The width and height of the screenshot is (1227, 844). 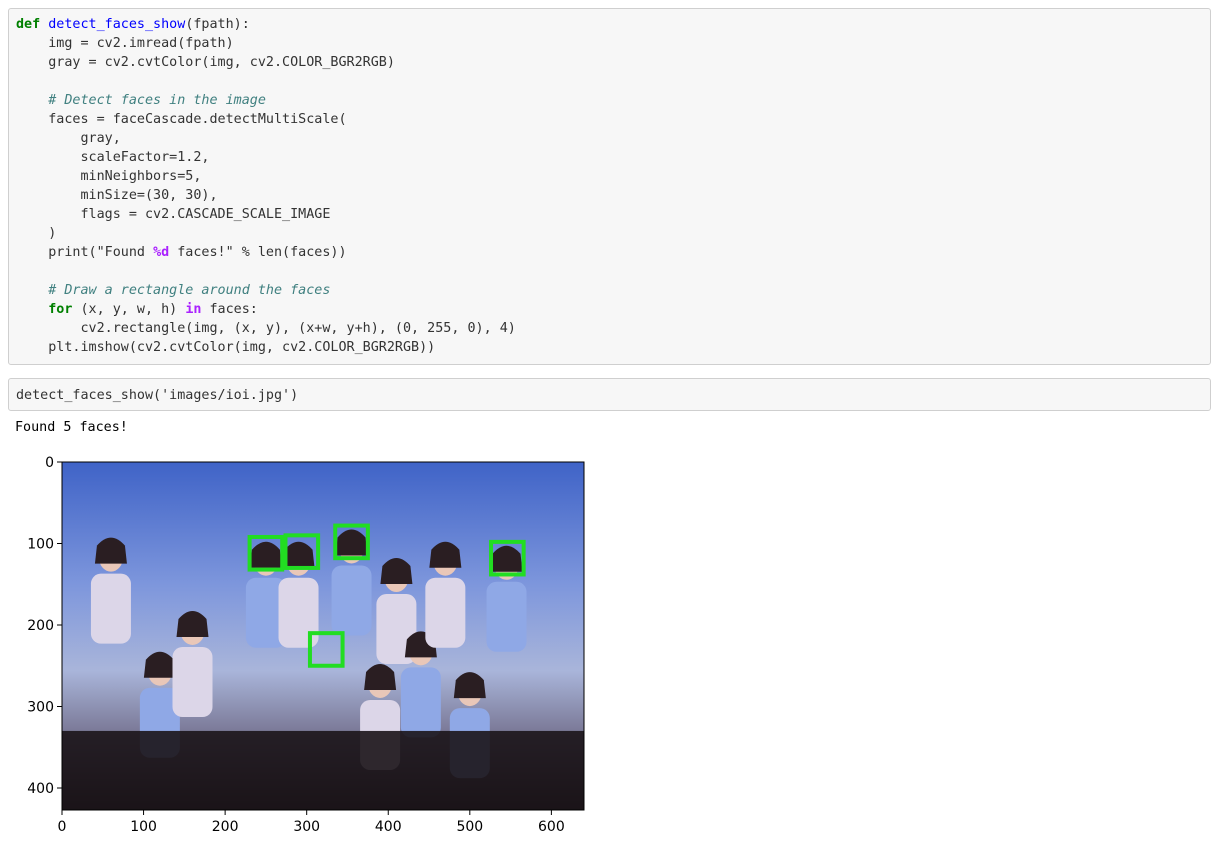 I want to click on y-tick-label: 400, so click(x=40, y=789).